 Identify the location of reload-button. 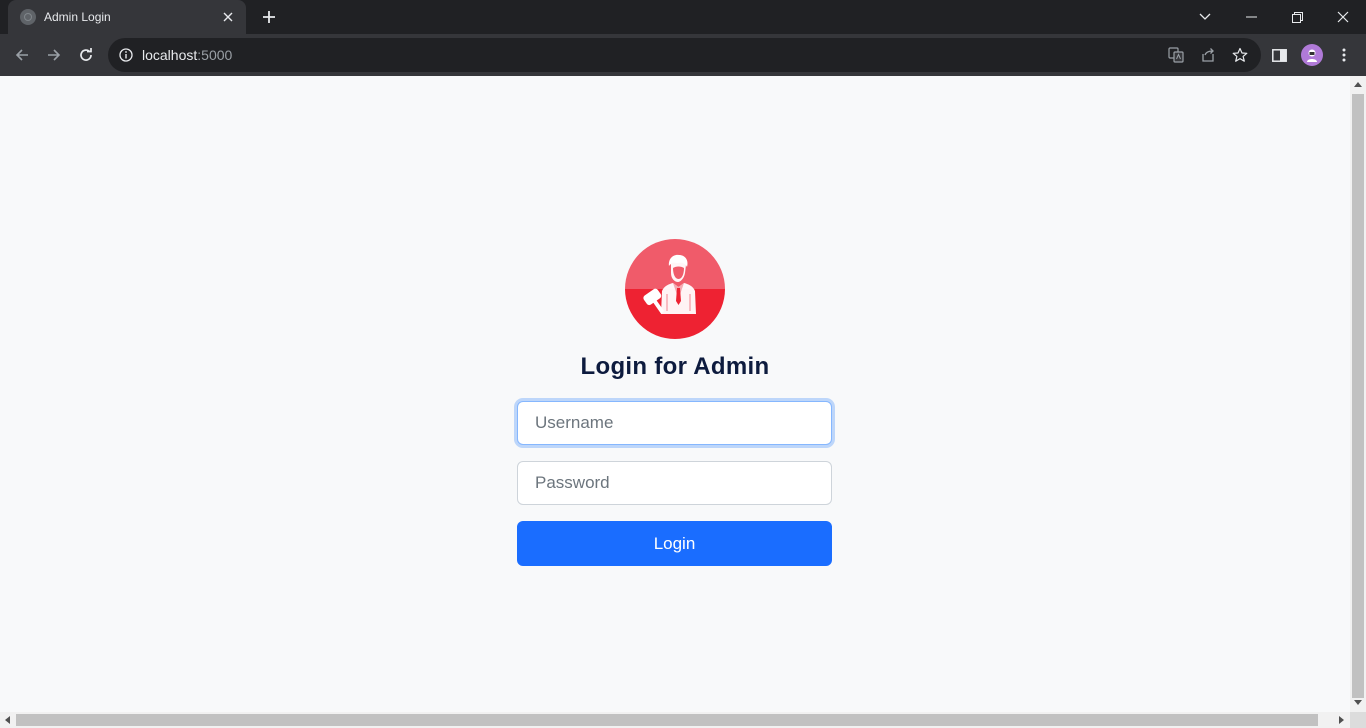
(86, 55).